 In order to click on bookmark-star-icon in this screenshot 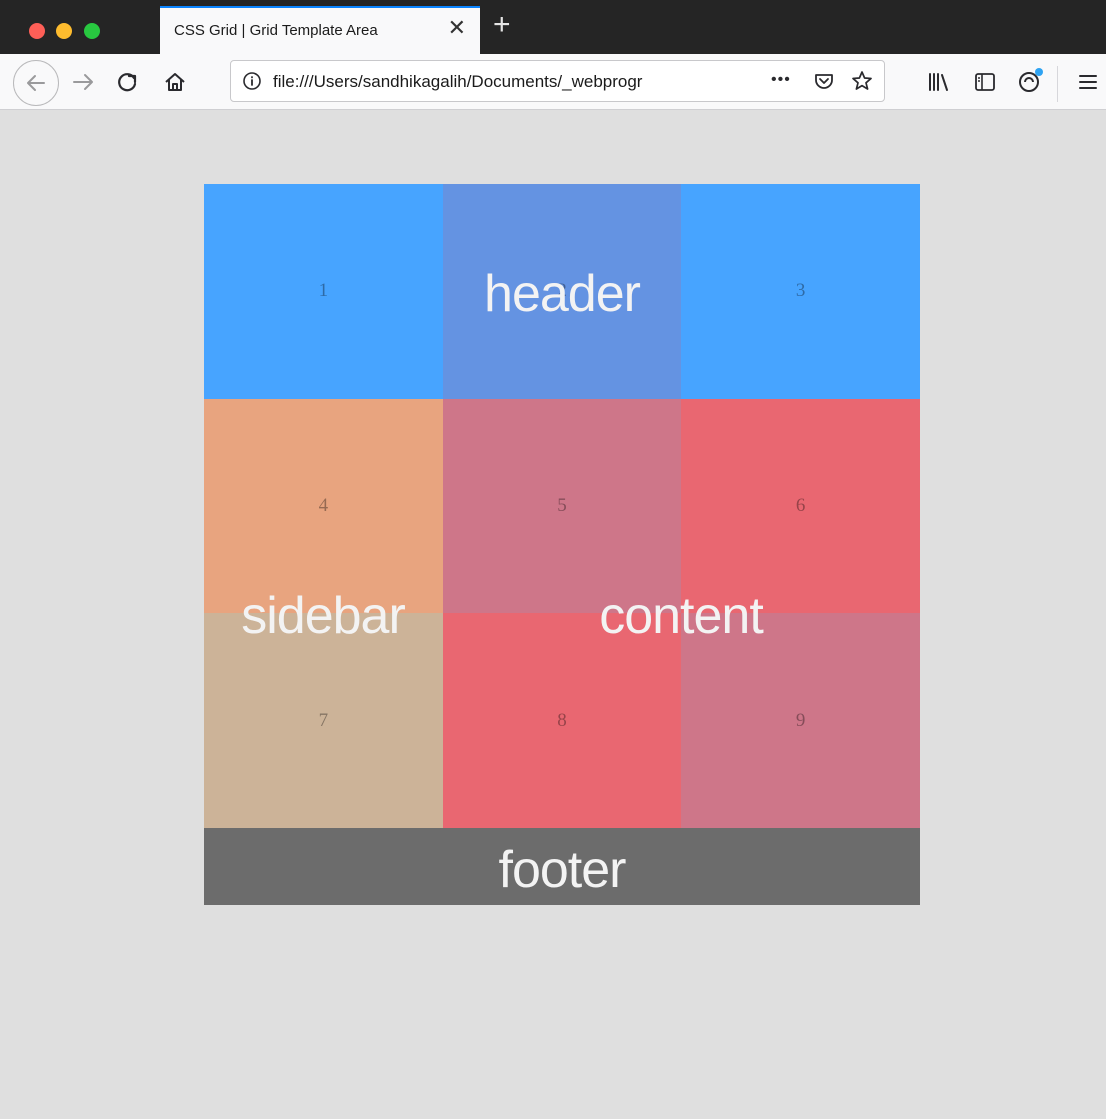, I will do `click(862, 81)`.